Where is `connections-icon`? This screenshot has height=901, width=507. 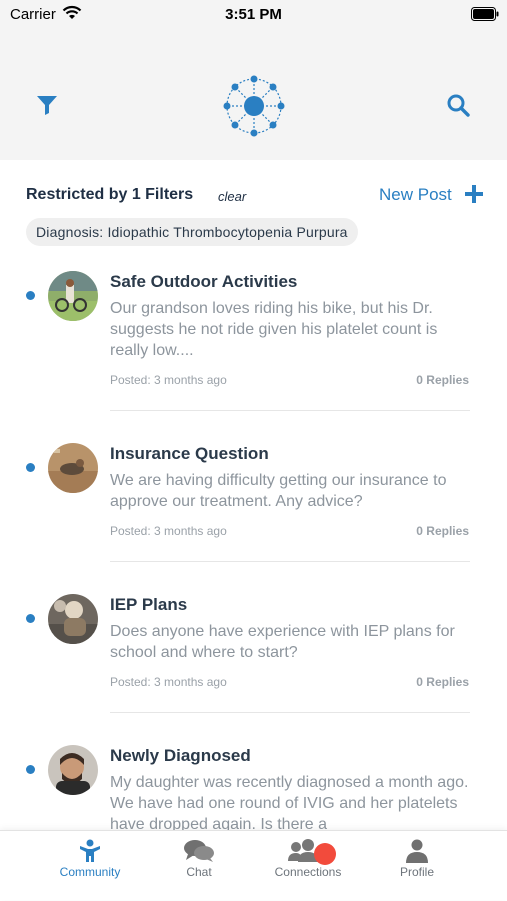 connections-icon is located at coordinates (308, 853).